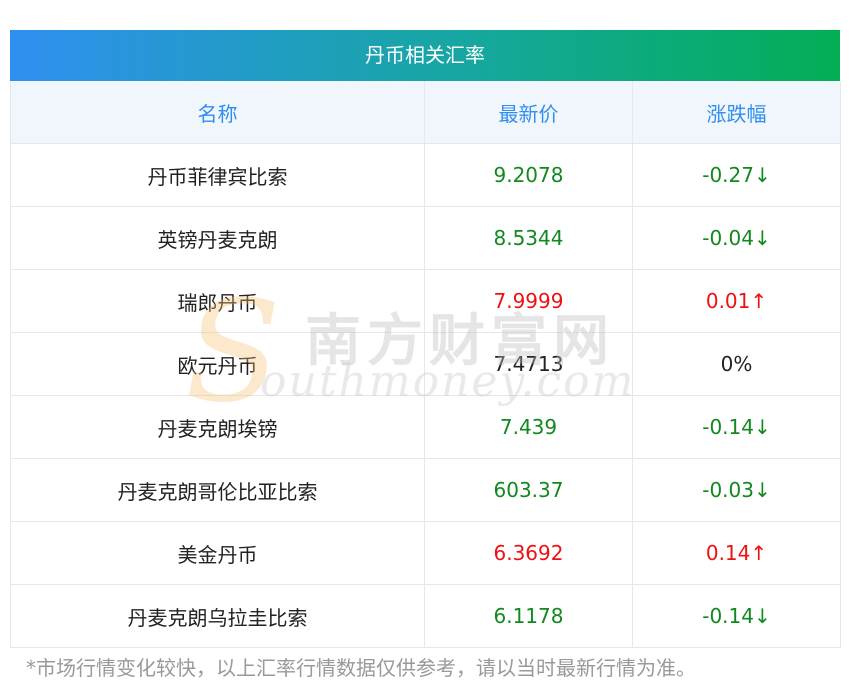 The image size is (850, 697). What do you see at coordinates (217, 427) in the screenshot?
I see `pair-name-cell: 丹麦克朗埃镑` at bounding box center [217, 427].